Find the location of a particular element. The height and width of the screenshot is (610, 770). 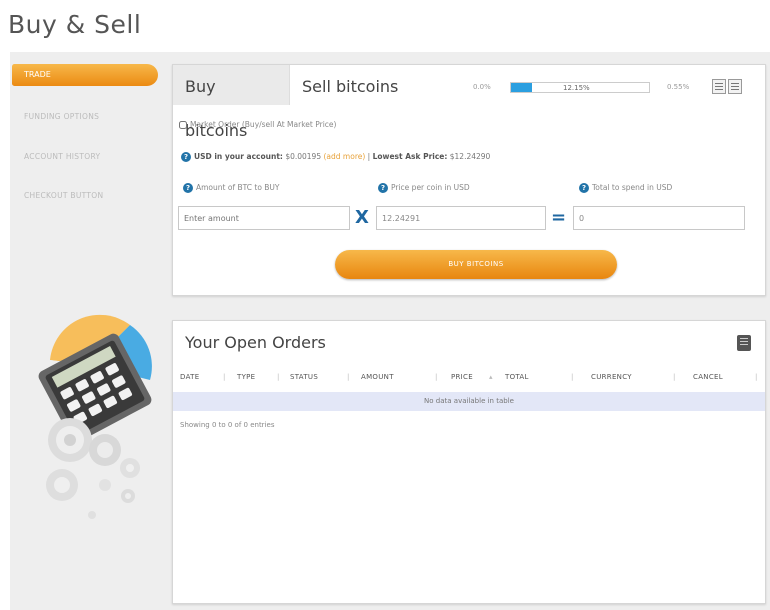

amount-label-group: ? Amount of BTC to BUY is located at coordinates (231, 188).